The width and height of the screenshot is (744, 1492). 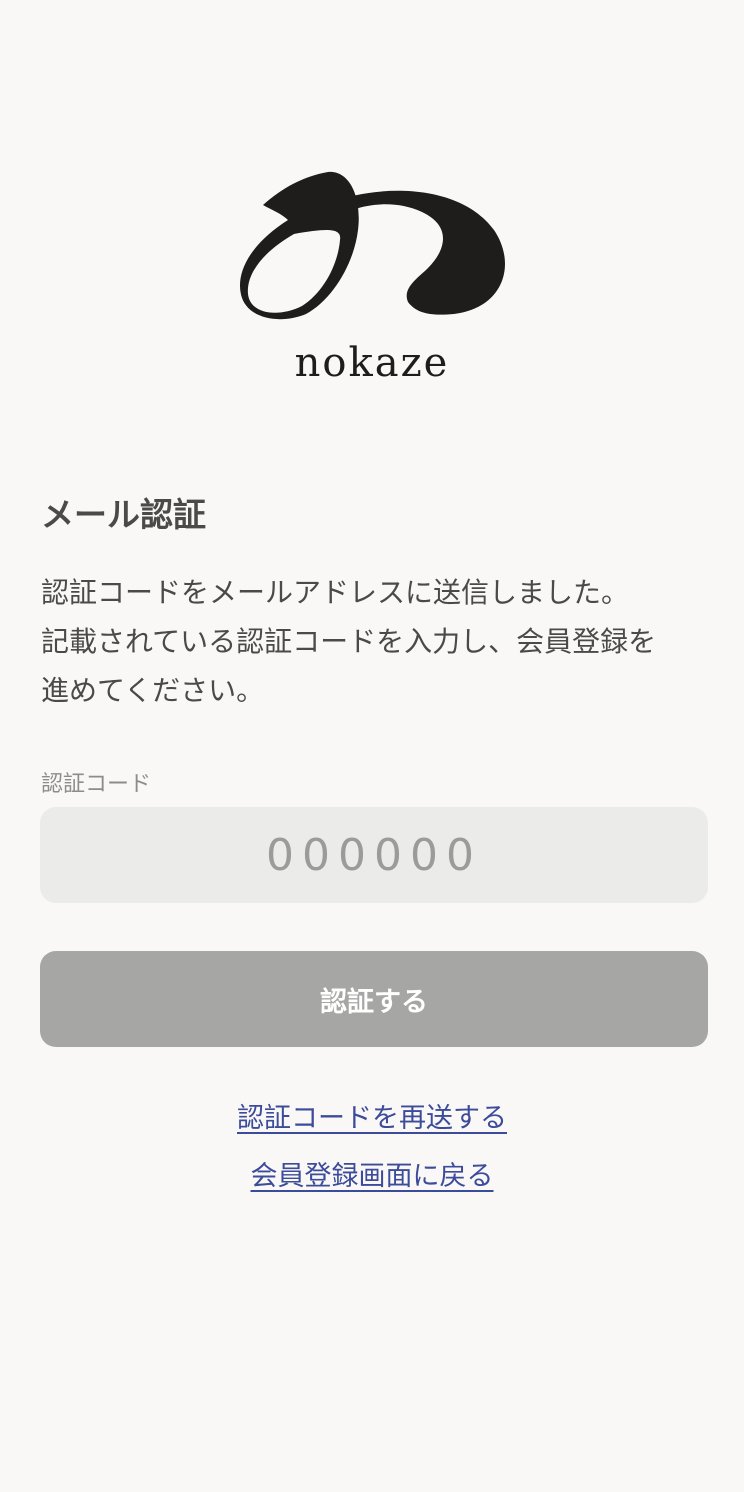 I want to click on back-to-registration-link: 会員登録画面に戻る, so click(x=372, y=1176).